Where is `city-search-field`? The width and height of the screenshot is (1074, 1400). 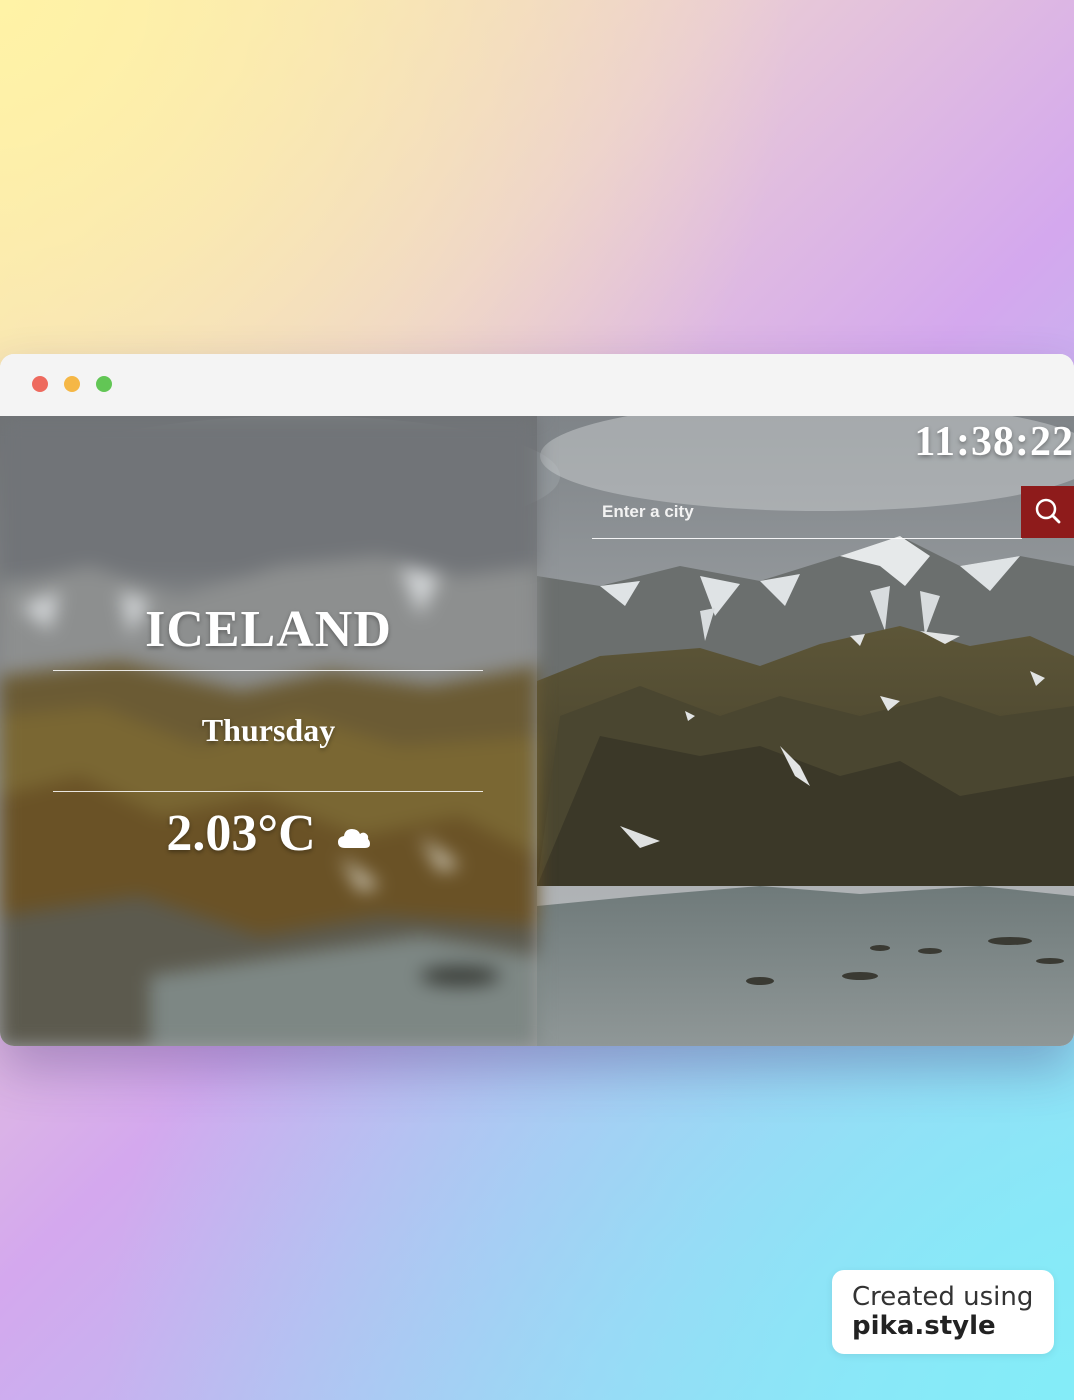 city-search-field is located at coordinates (807, 512).